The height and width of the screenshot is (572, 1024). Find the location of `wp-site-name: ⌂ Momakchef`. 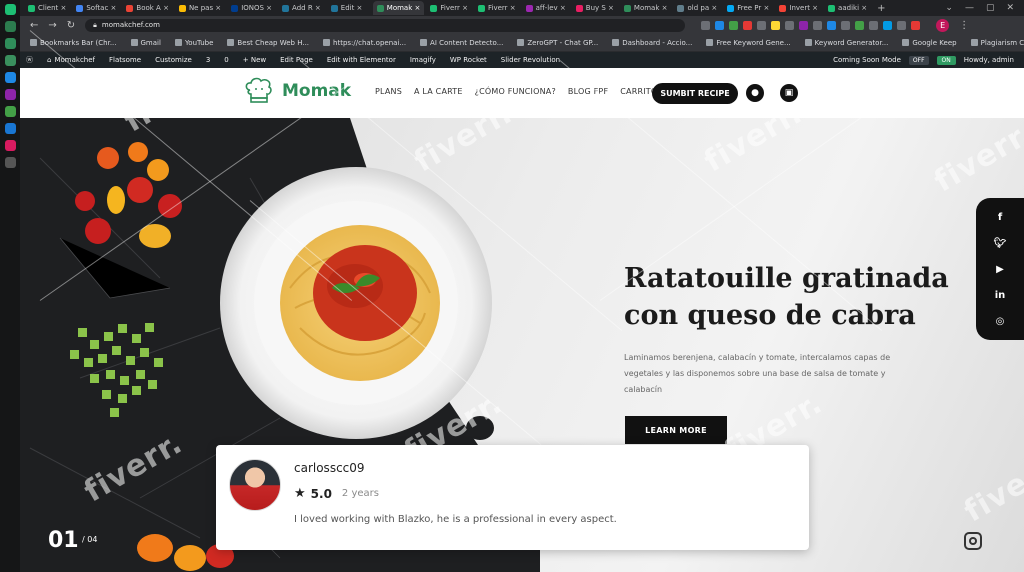

wp-site-name: ⌂ Momakchef is located at coordinates (71, 60).